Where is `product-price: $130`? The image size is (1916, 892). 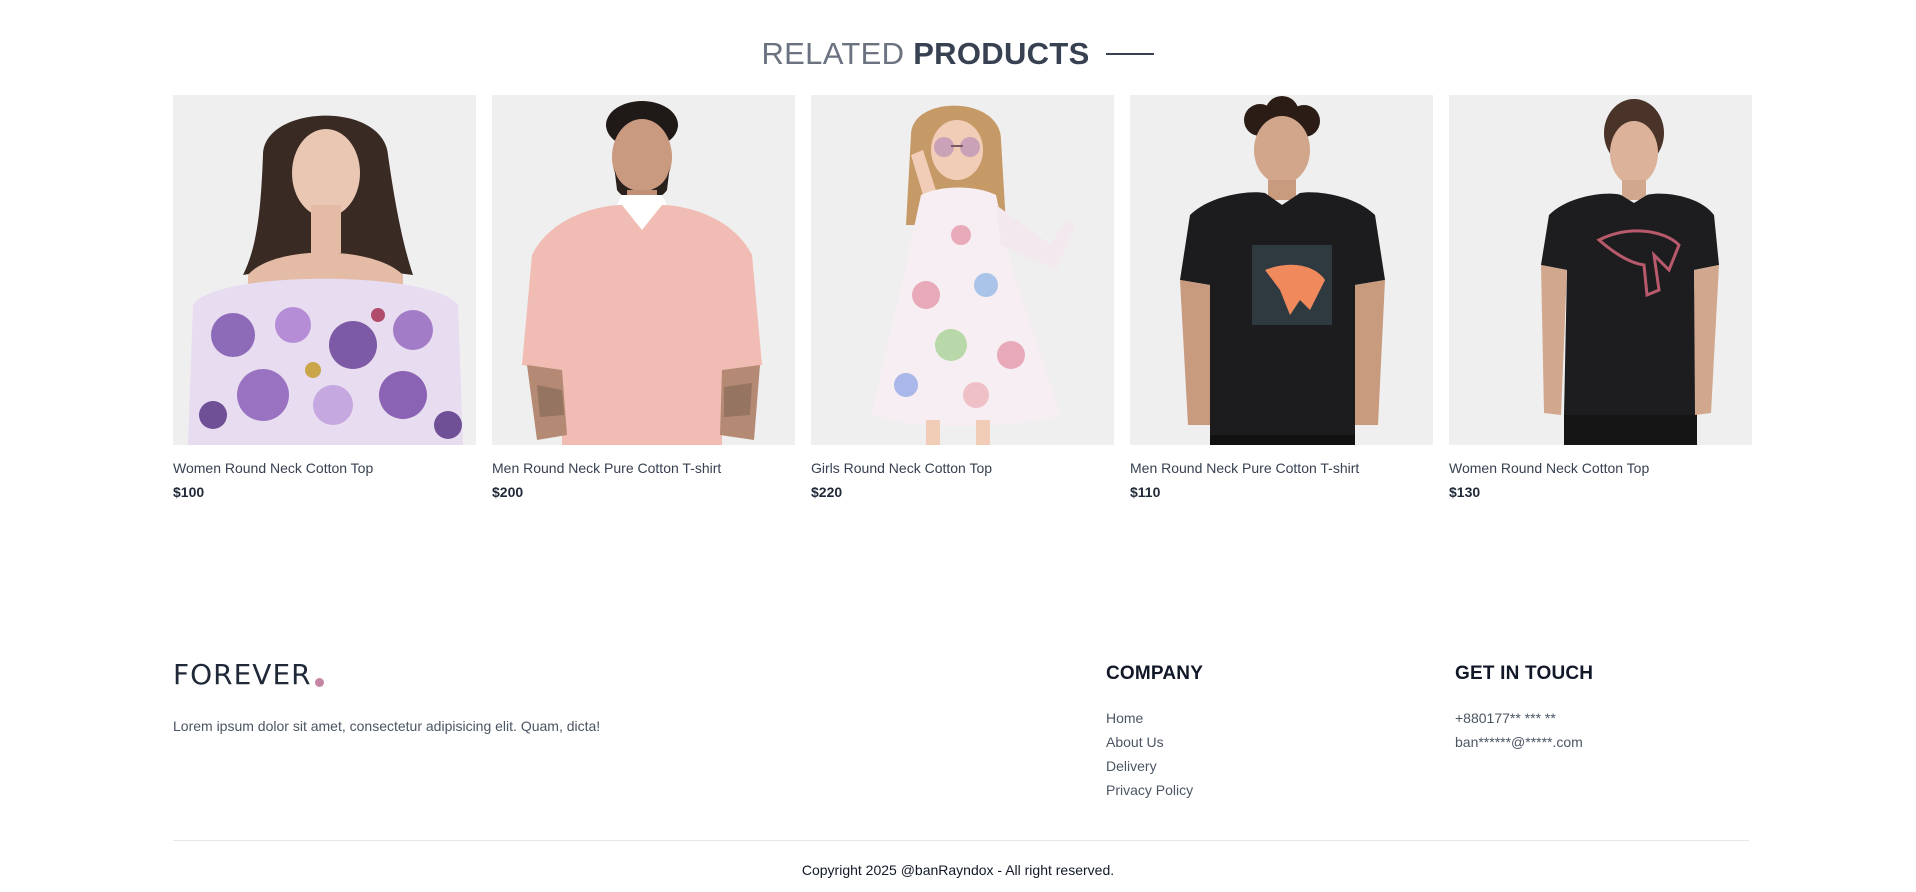 product-price: $130 is located at coordinates (1465, 492).